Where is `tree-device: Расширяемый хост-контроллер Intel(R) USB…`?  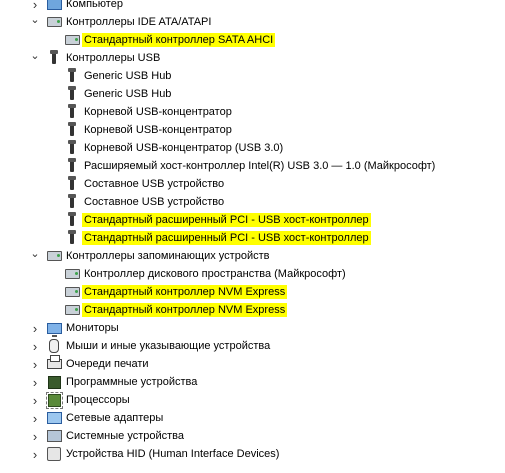 tree-device: Расширяемый хост-контроллер Intel(R) USB… is located at coordinates (252, 166).